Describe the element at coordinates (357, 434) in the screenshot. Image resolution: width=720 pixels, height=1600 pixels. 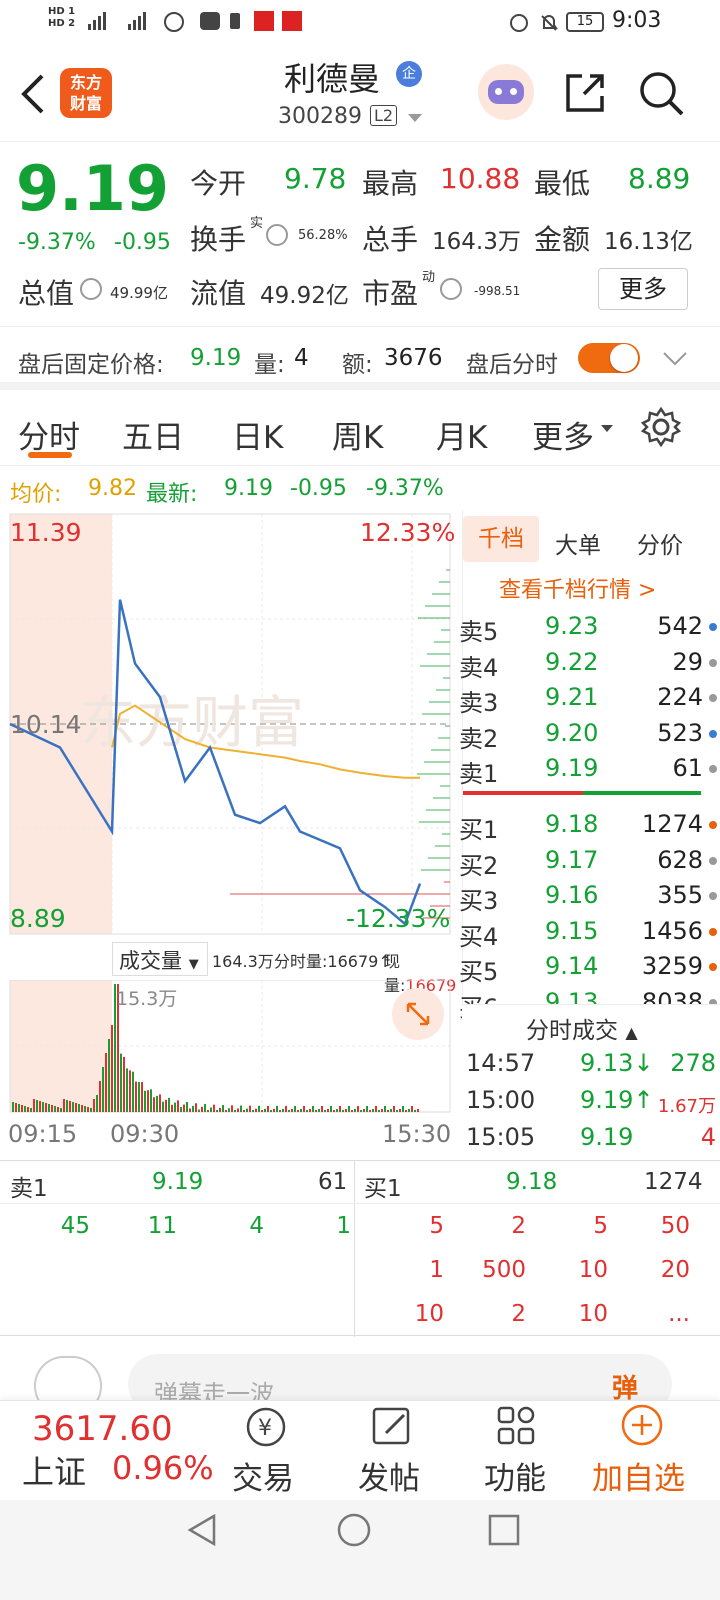
I see `tab-weekly-k: 周K` at that location.